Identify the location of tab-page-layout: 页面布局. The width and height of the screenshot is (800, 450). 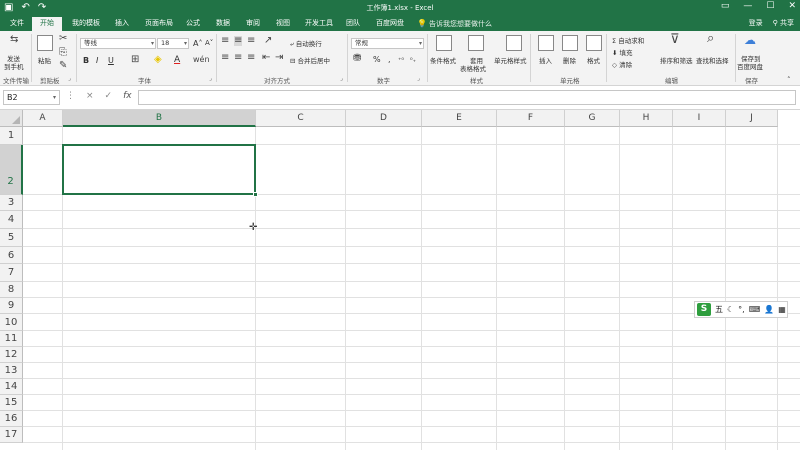
(159, 23).